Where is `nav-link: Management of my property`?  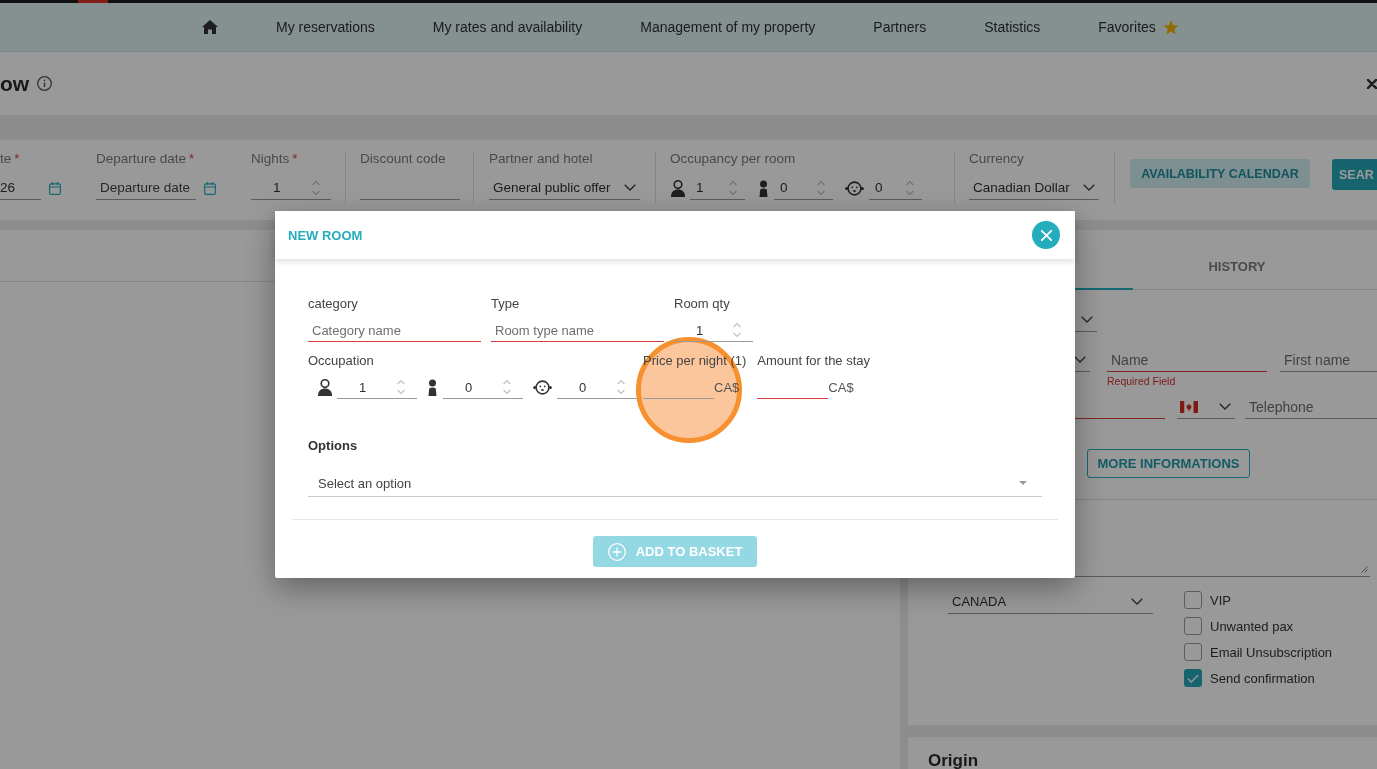
nav-link: Management of my property is located at coordinates (728, 27).